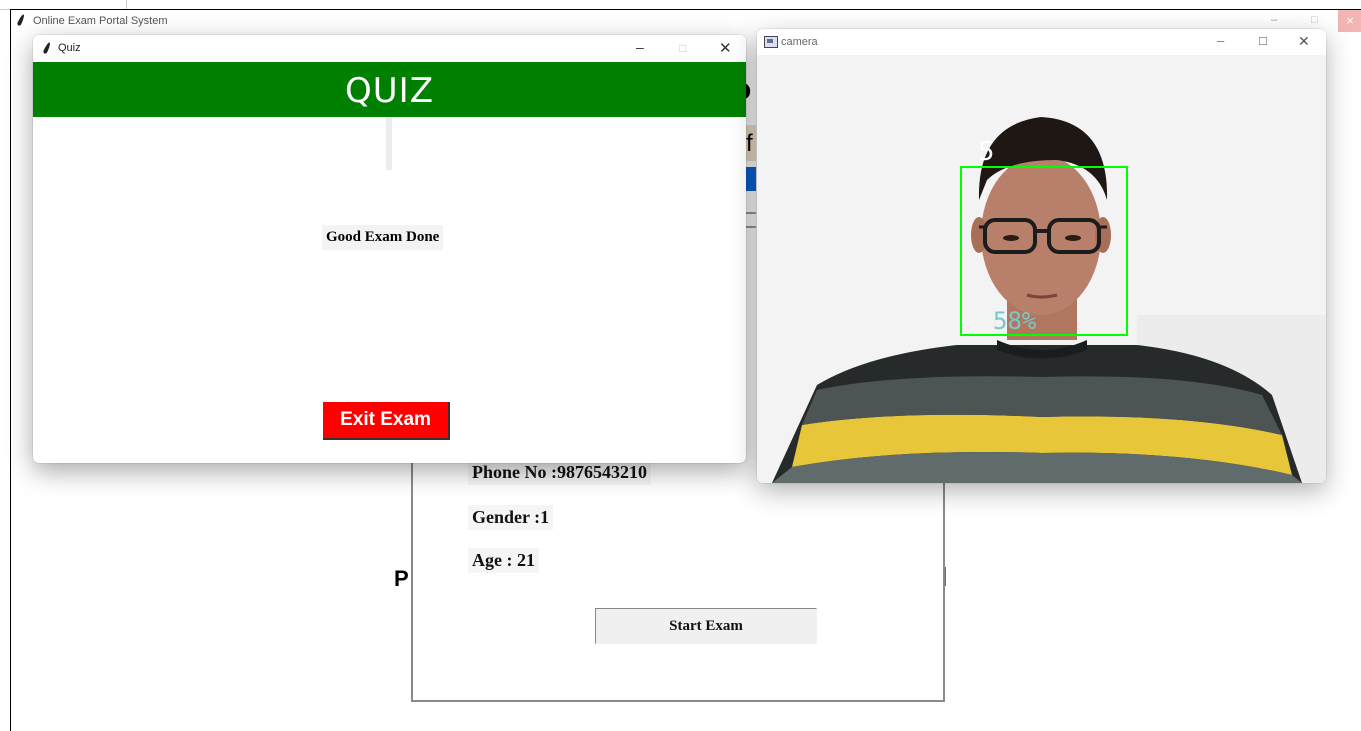  Describe the element at coordinates (1349, 21) in the screenshot. I see `close-button: ×` at that location.